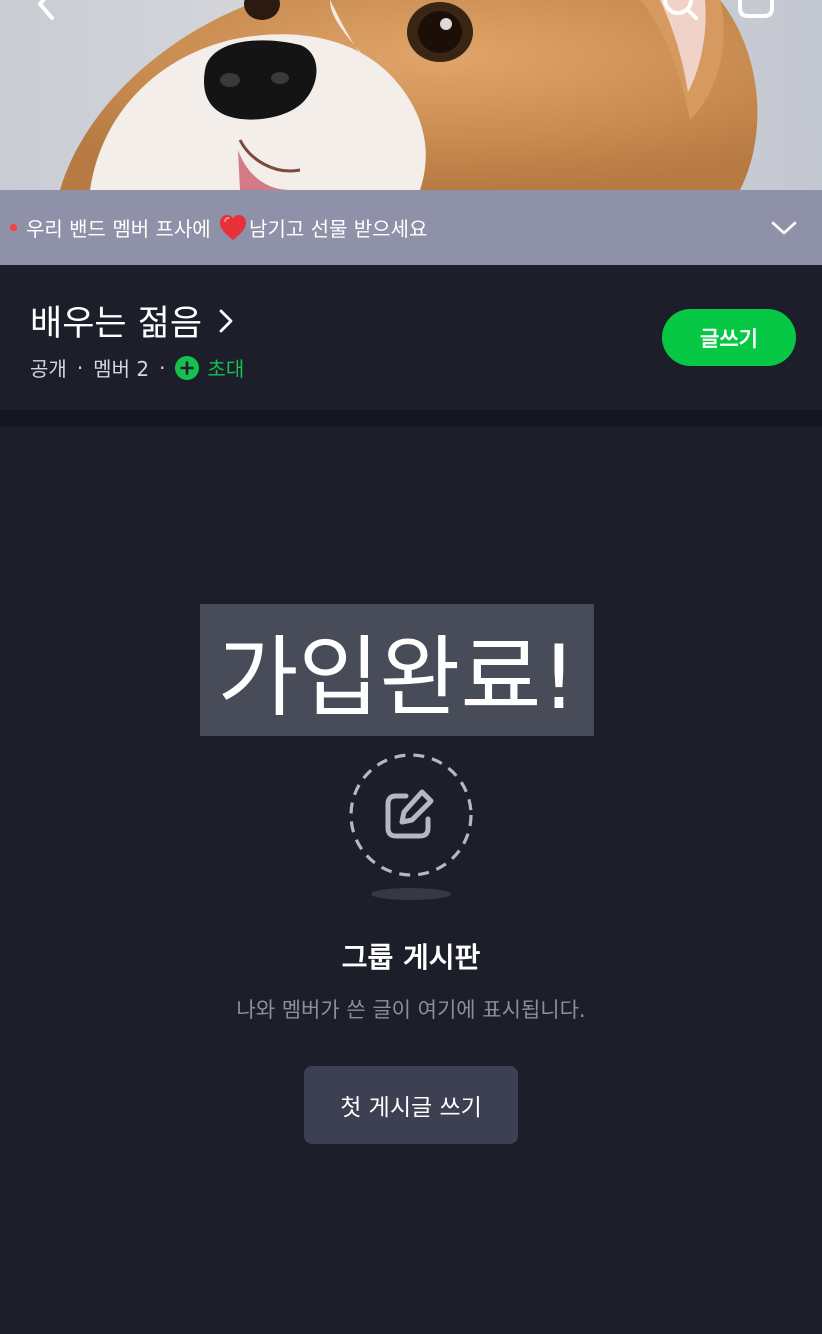  Describe the element at coordinates (121, 367) in the screenshot. I see `band-member-count: 멤버 2` at that location.